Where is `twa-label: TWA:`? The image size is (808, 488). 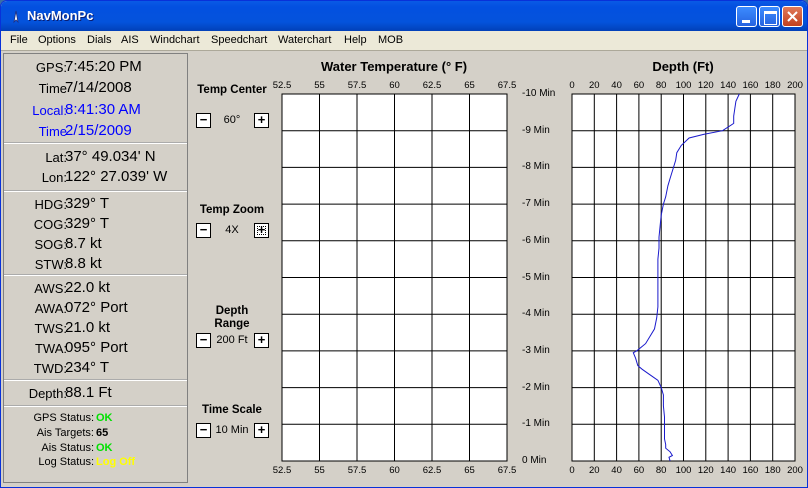 twa-label: TWA: is located at coordinates (50, 348).